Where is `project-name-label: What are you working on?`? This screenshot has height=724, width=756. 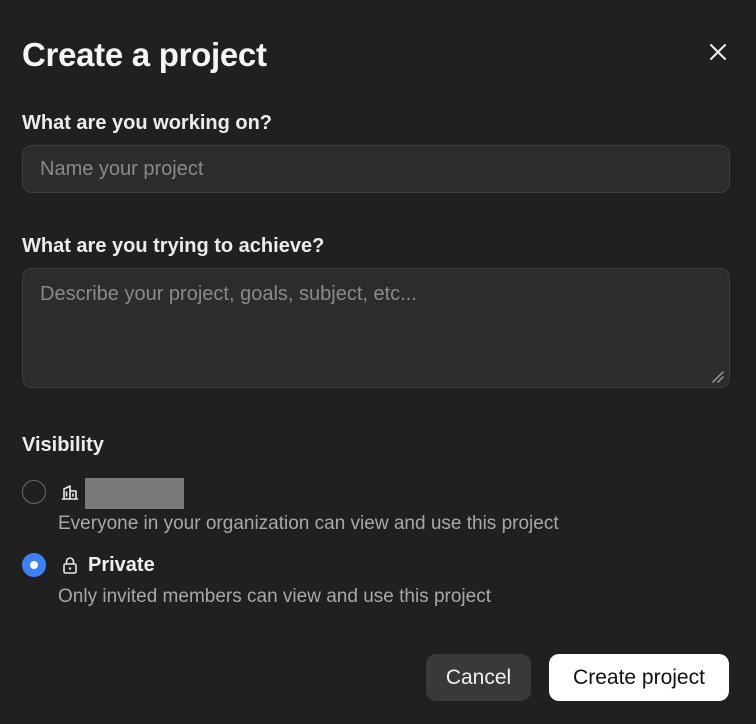
project-name-label: What are you working on? is located at coordinates (147, 123).